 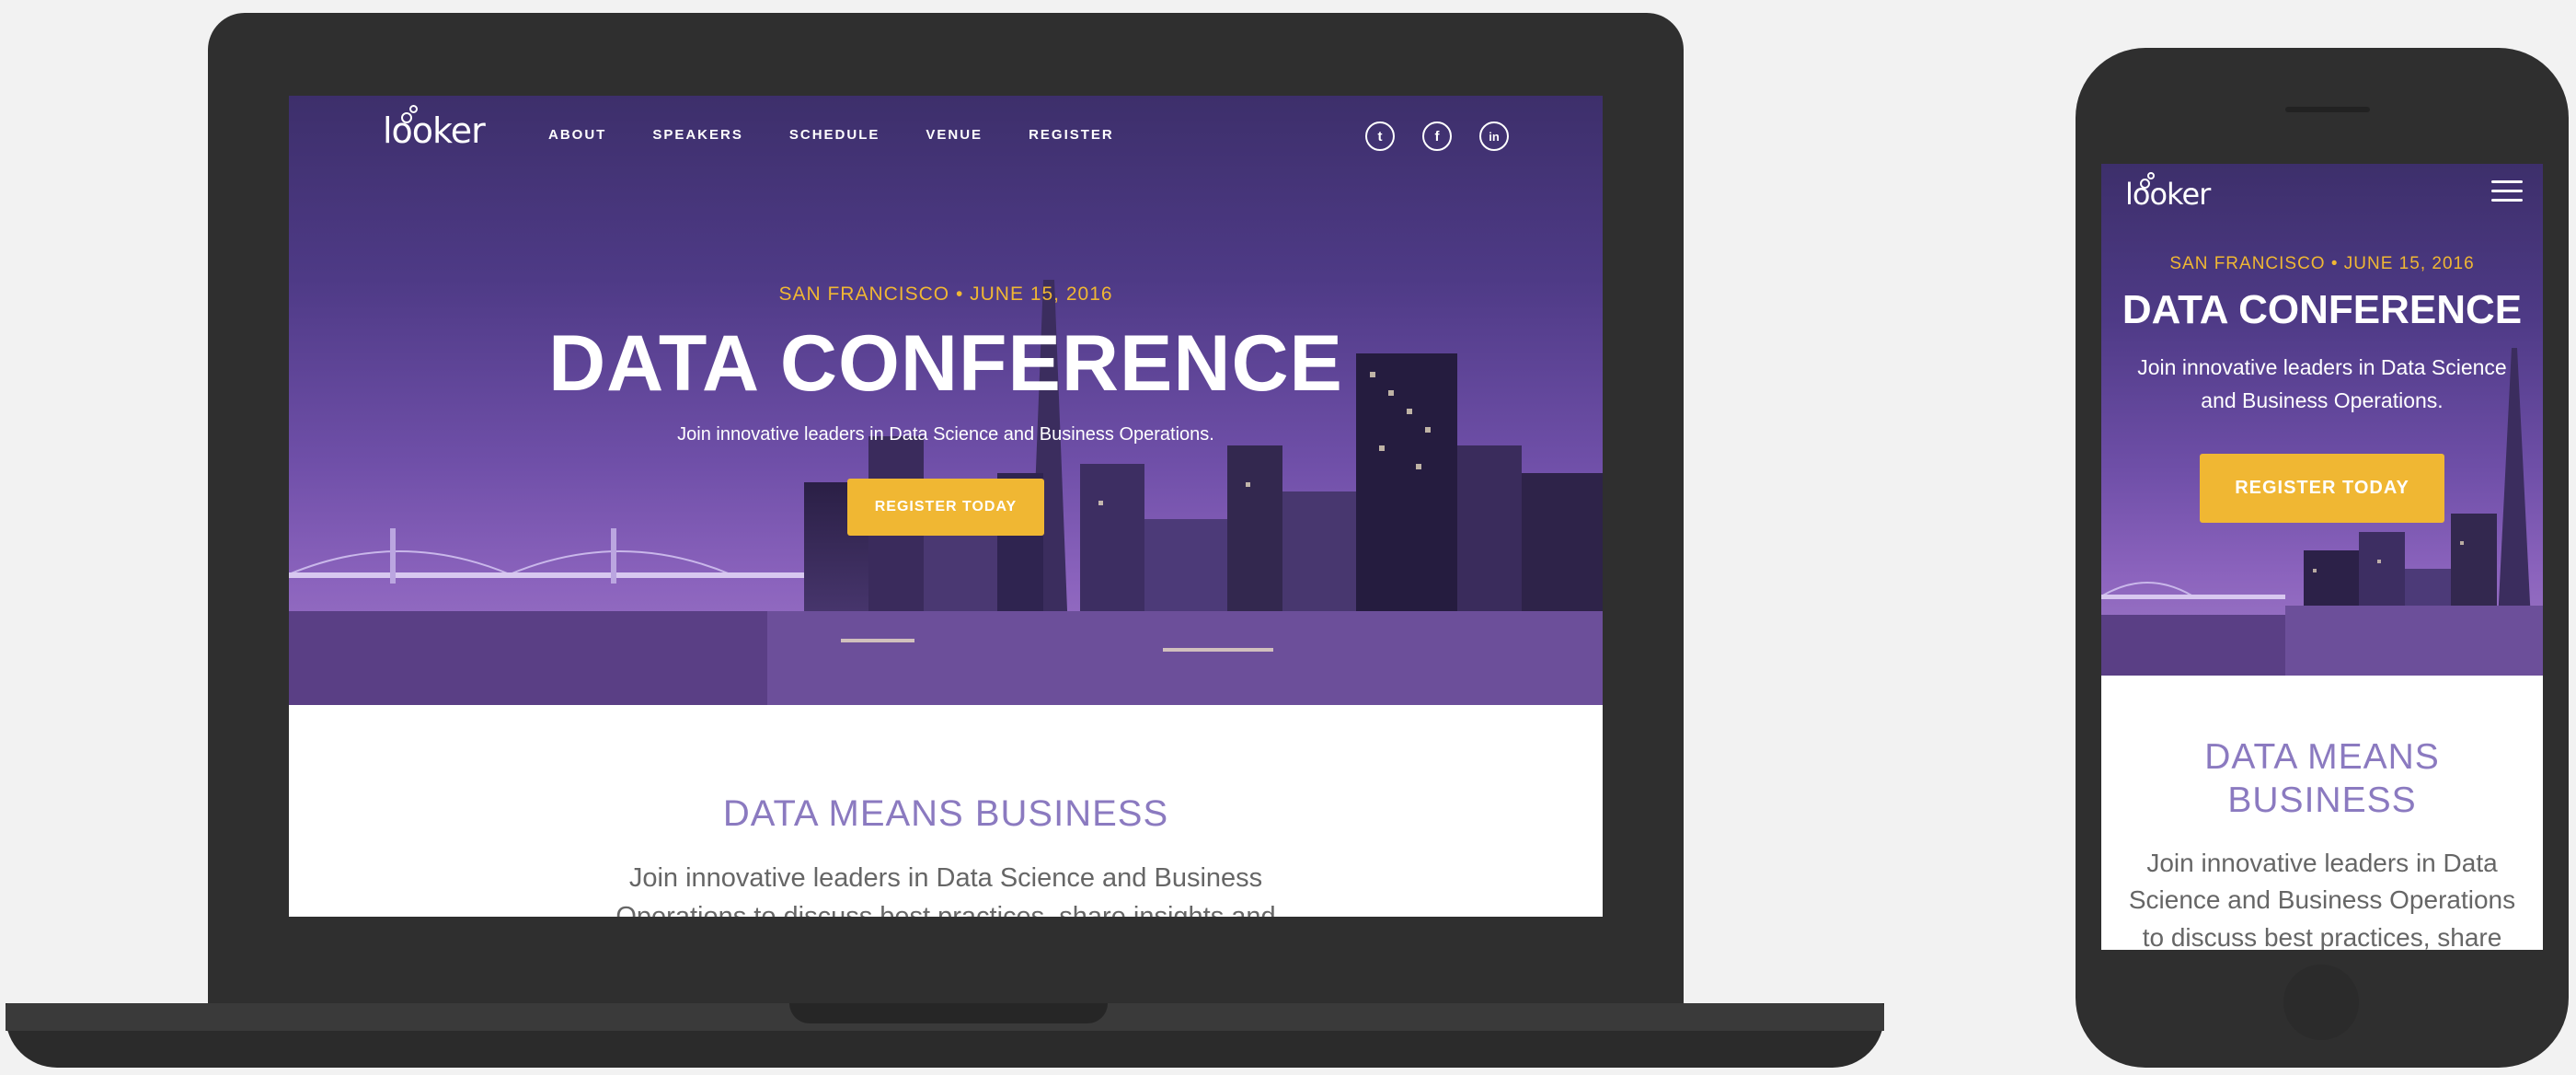 What do you see at coordinates (949, 1013) in the screenshot?
I see `laptop-notch` at bounding box center [949, 1013].